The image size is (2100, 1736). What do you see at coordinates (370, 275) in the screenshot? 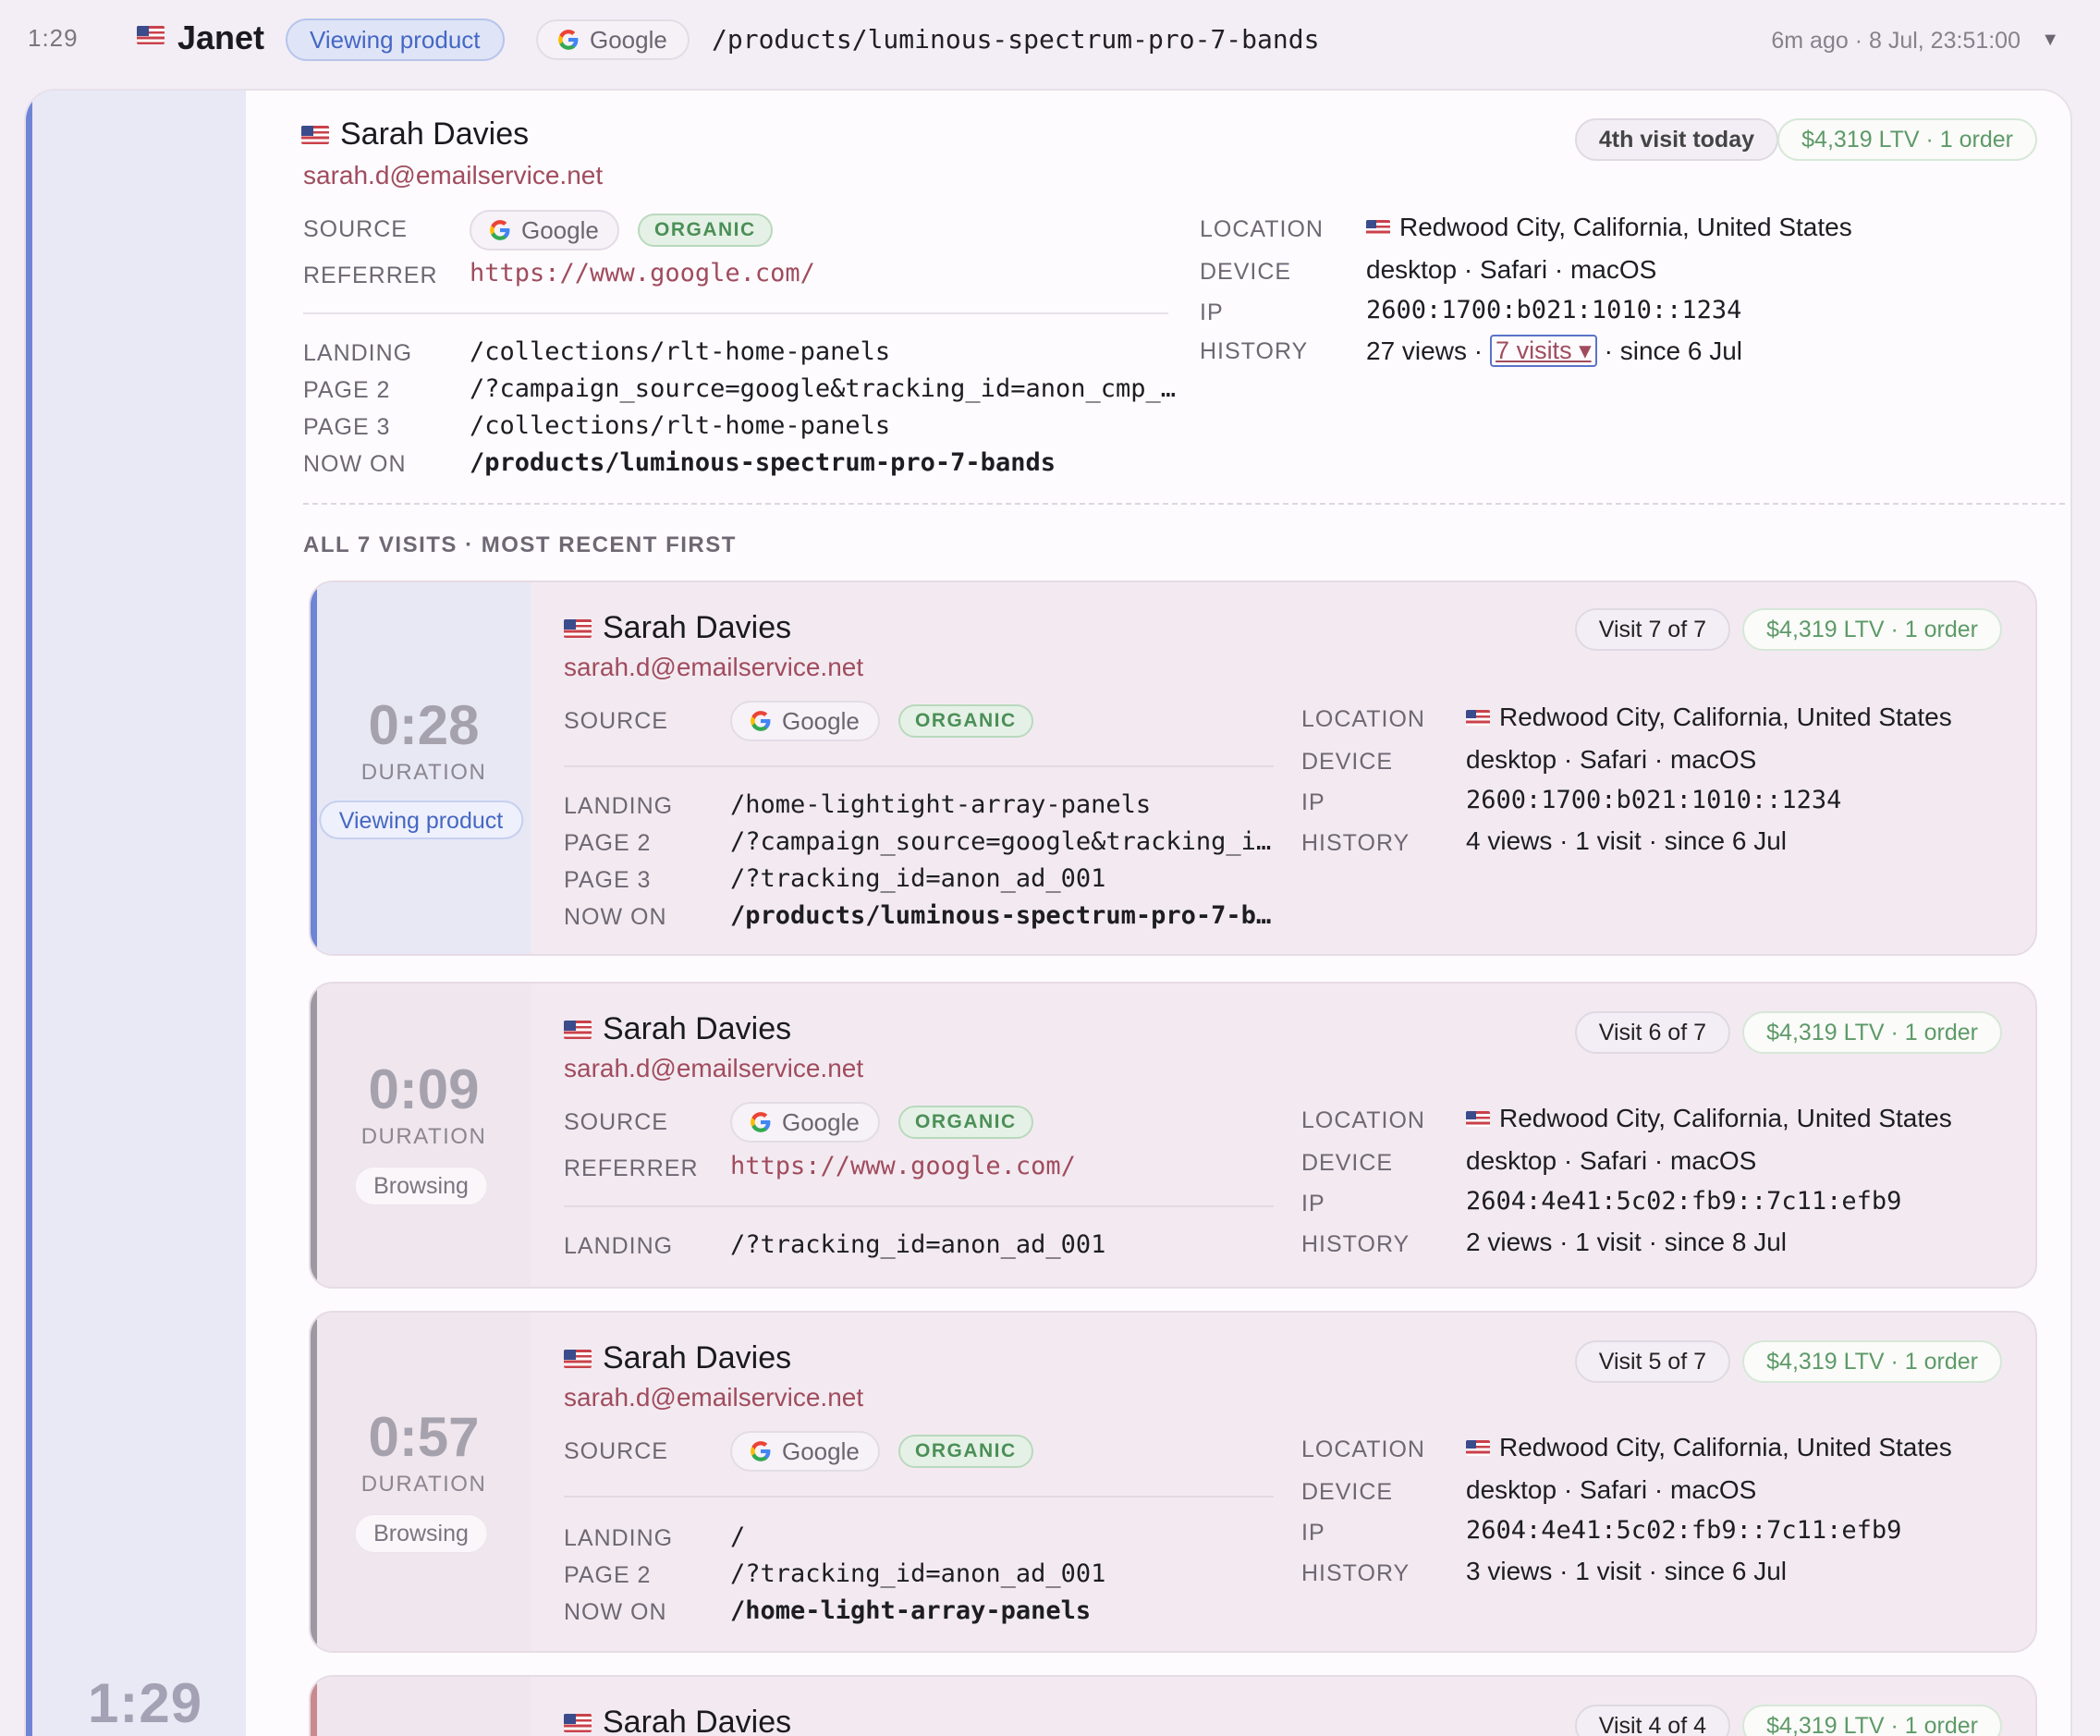
I see `referrer-label: REFERRER` at bounding box center [370, 275].